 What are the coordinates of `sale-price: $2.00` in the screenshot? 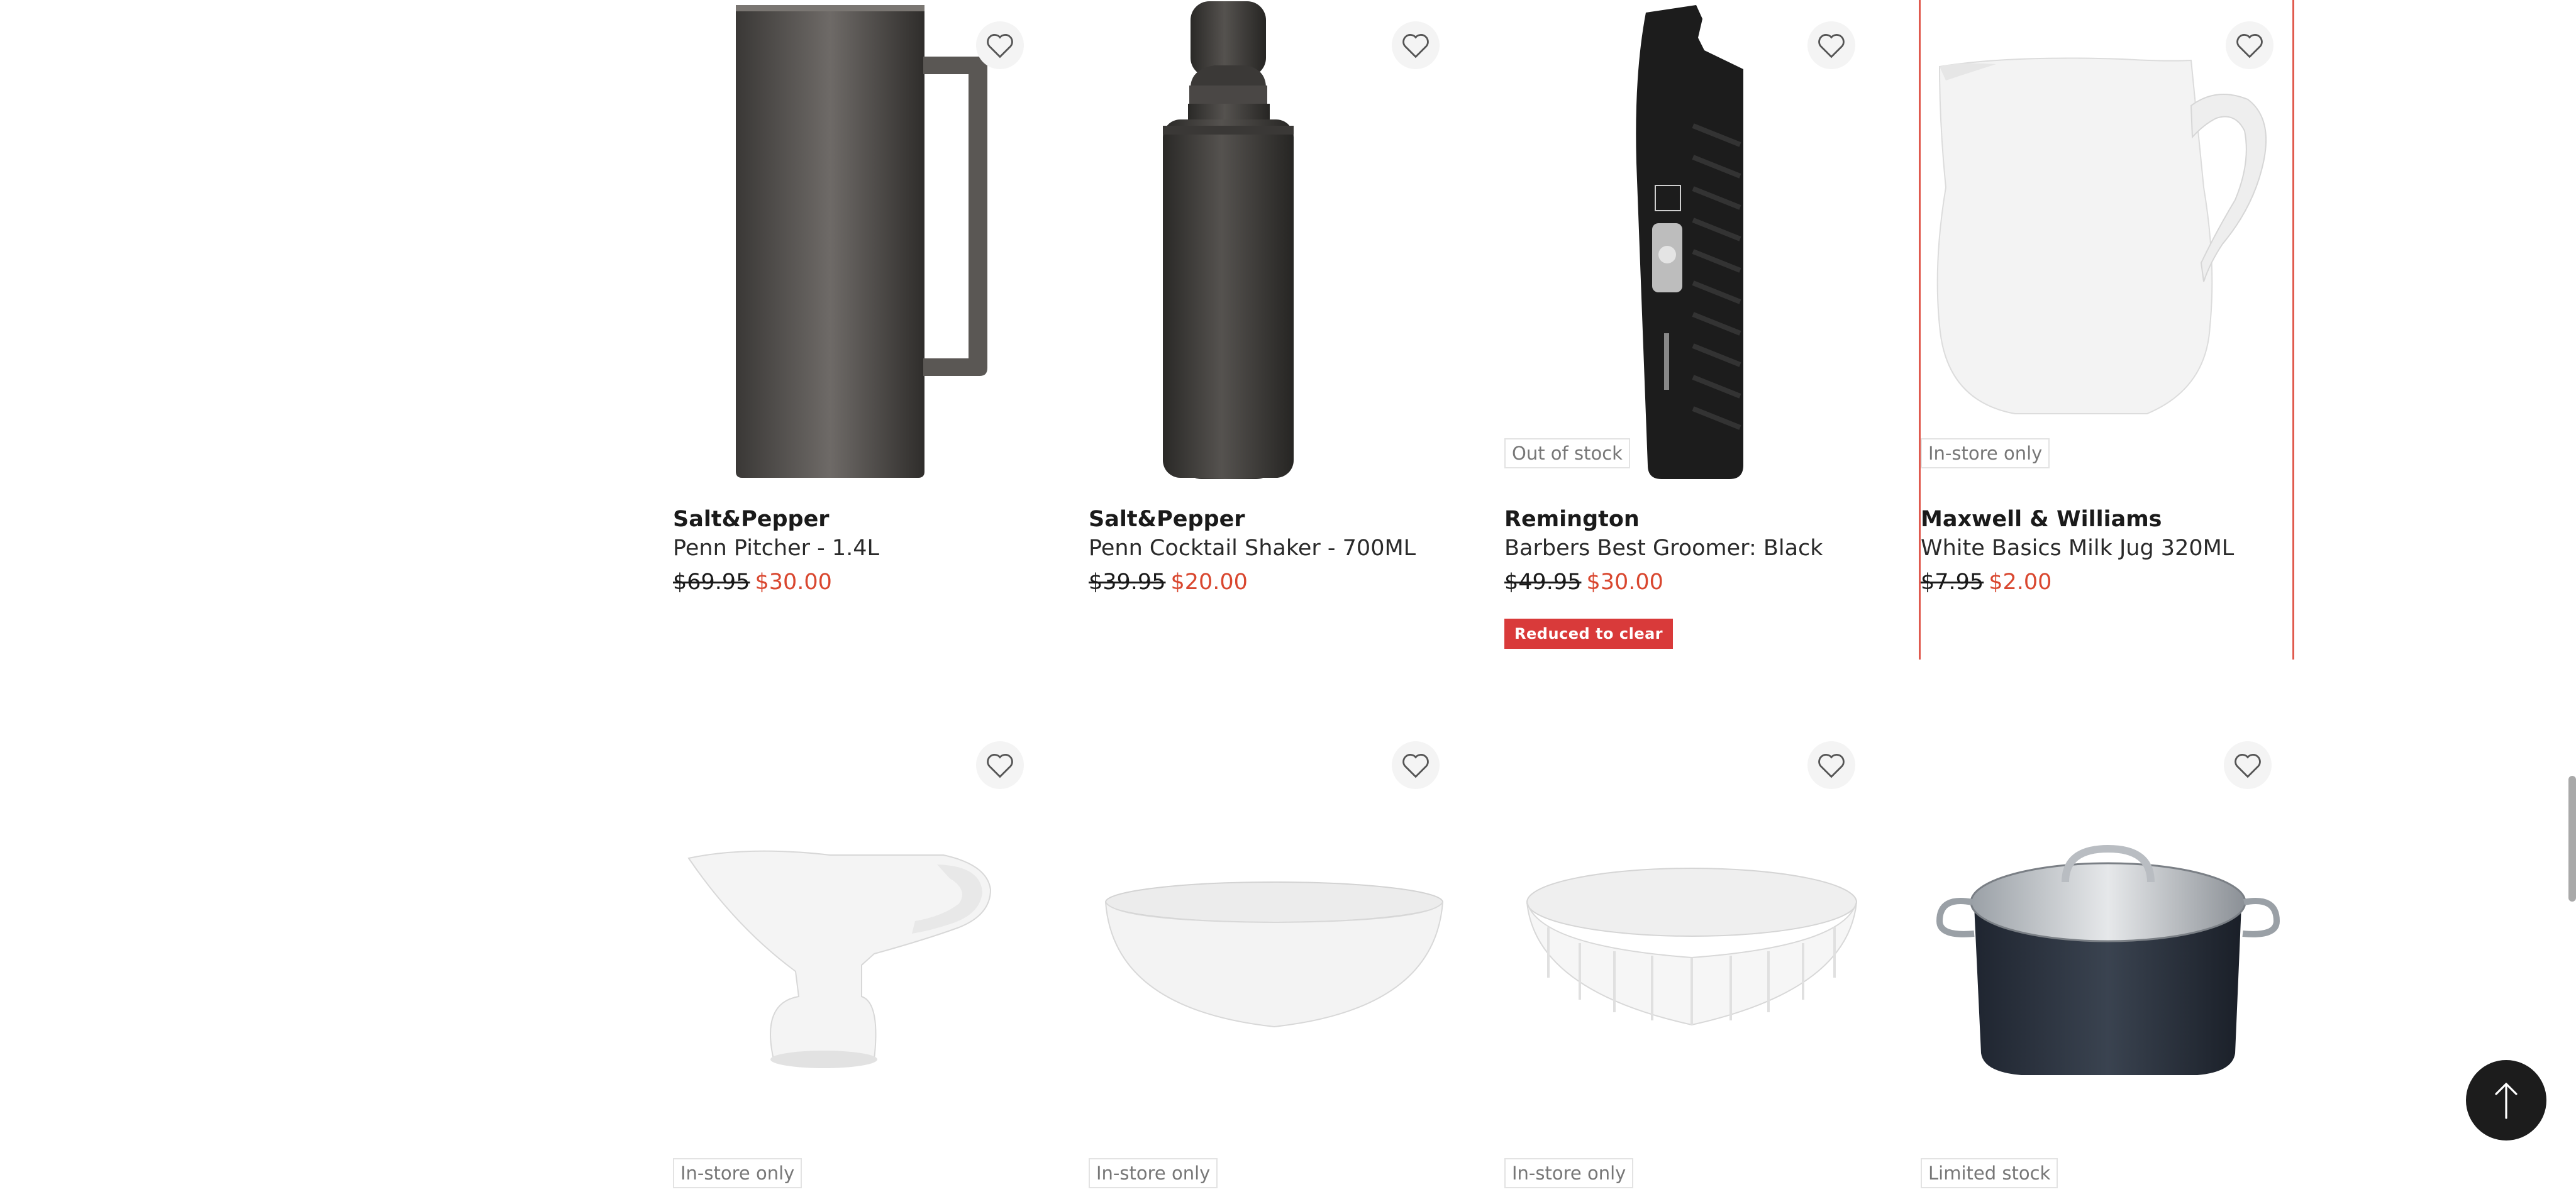 It's located at (2020, 583).